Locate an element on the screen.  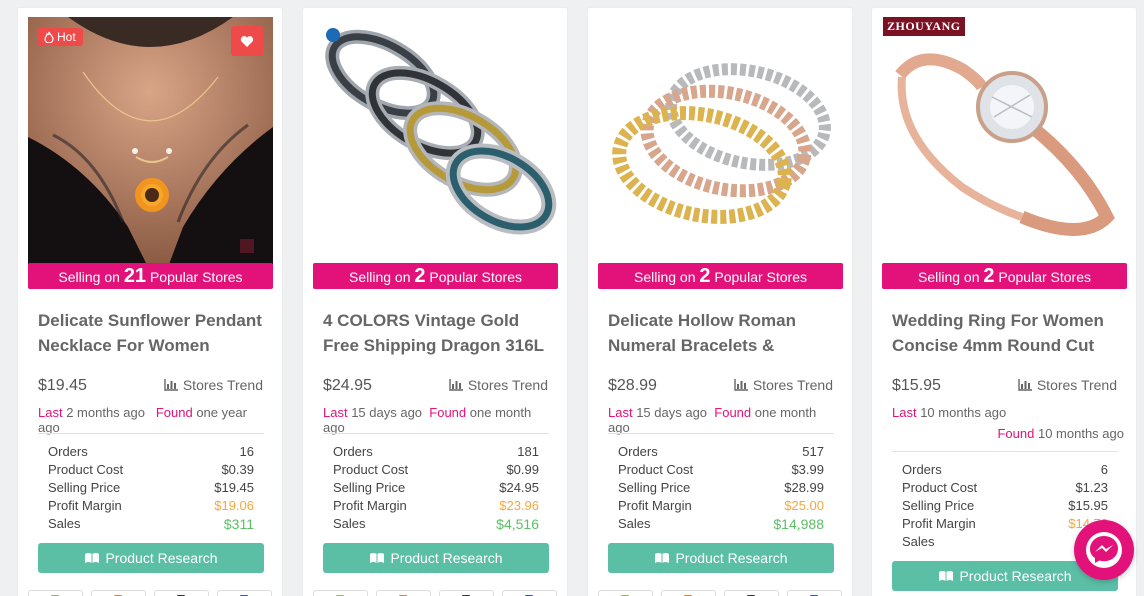
stat-sales: Sales $4,516 is located at coordinates (436, 524).